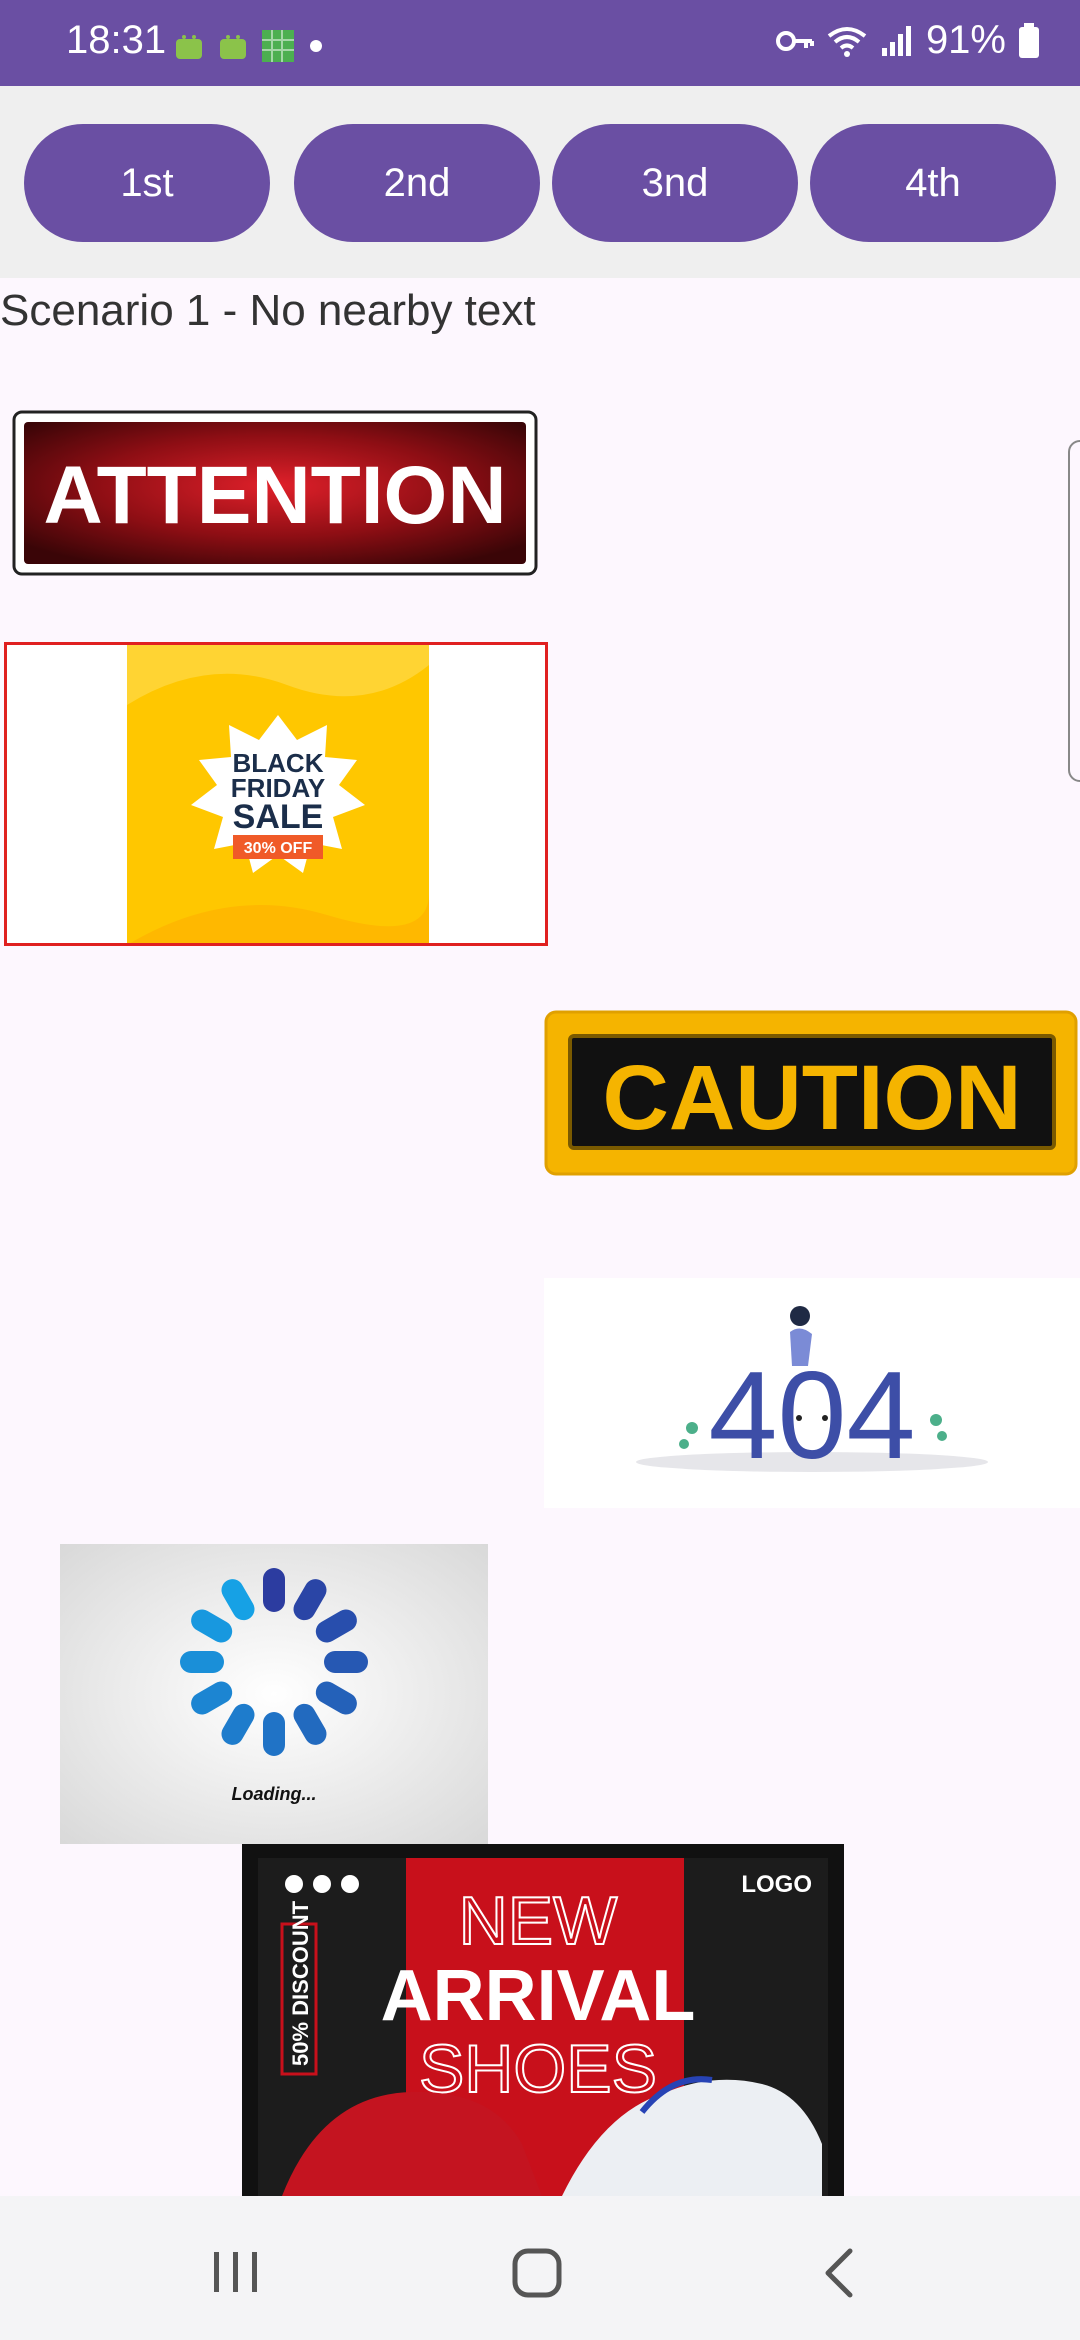 This screenshot has height=2340, width=1080. Describe the element at coordinates (274, 495) in the screenshot. I see `attention-text: ATTENTION` at that location.